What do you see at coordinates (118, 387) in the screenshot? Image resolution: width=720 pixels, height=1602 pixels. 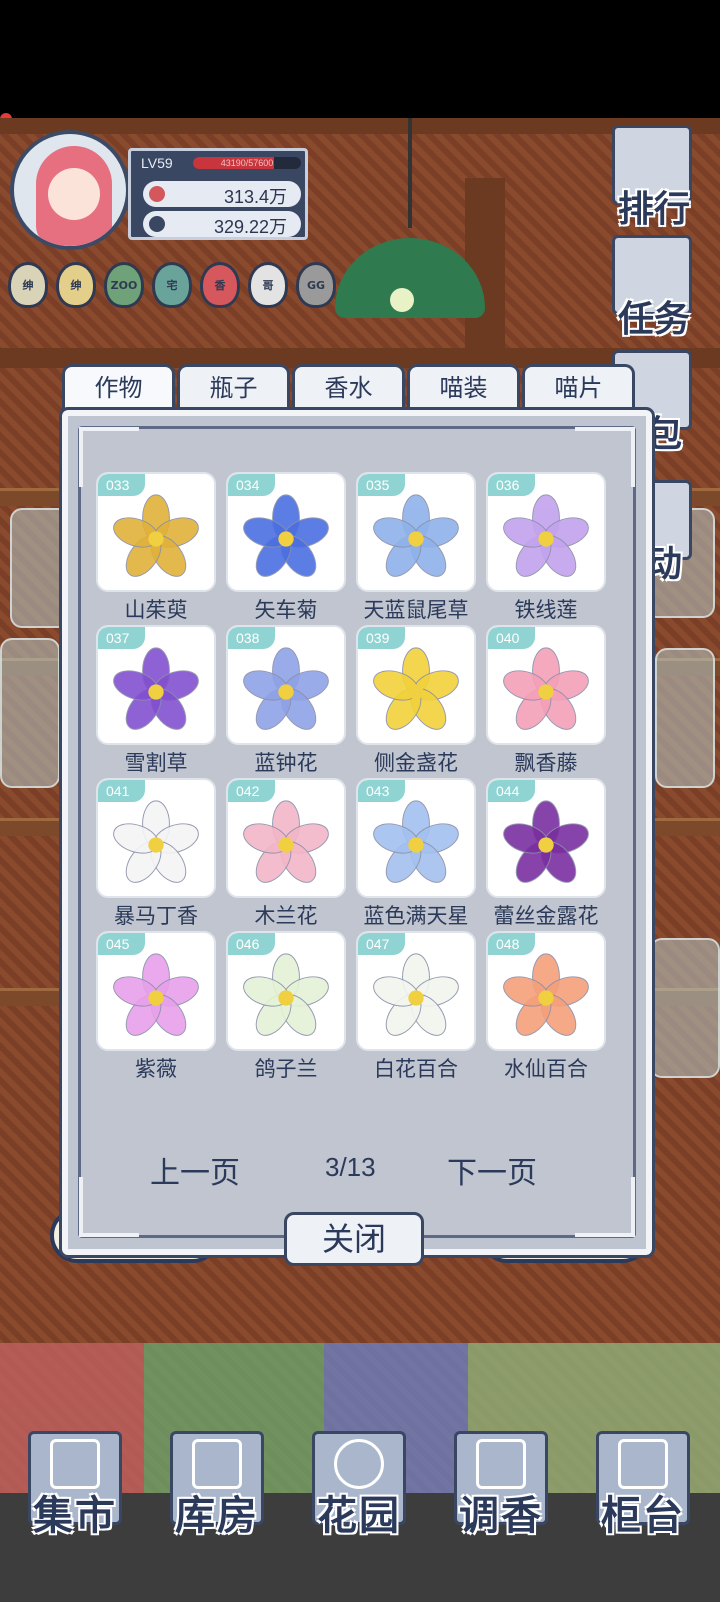 I see `tab-crops: 作物` at bounding box center [118, 387].